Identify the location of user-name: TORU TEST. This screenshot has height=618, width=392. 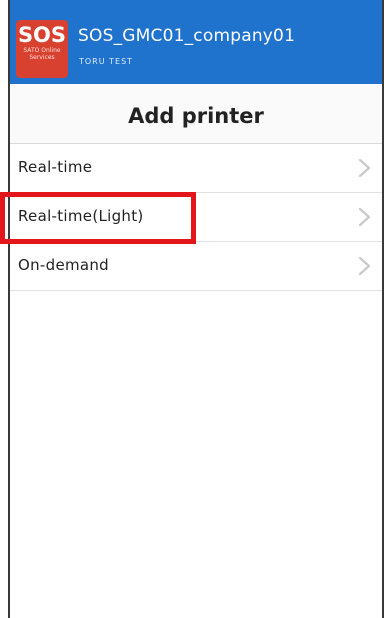
(106, 61).